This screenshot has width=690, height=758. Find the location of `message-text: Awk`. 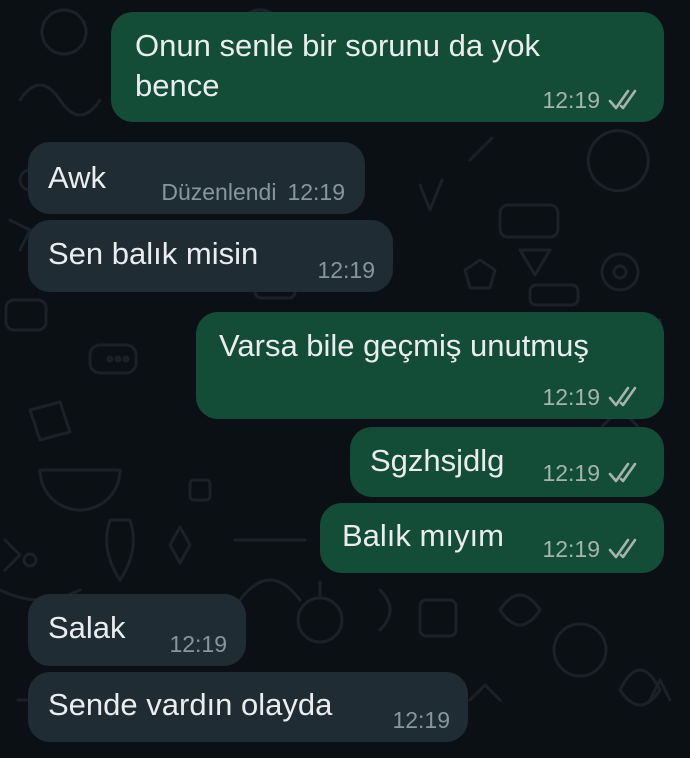

message-text: Awk is located at coordinates (77, 177).